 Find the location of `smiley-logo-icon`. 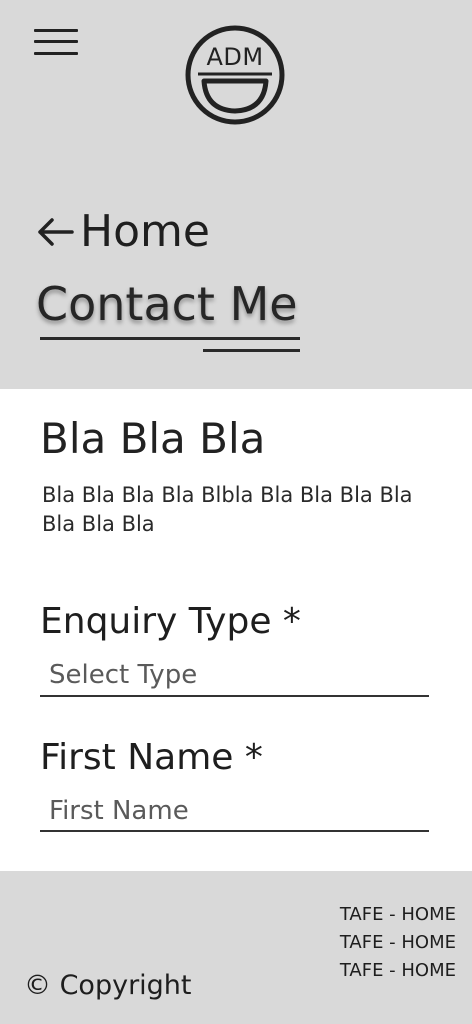

smiley-logo-icon is located at coordinates (235, 75).